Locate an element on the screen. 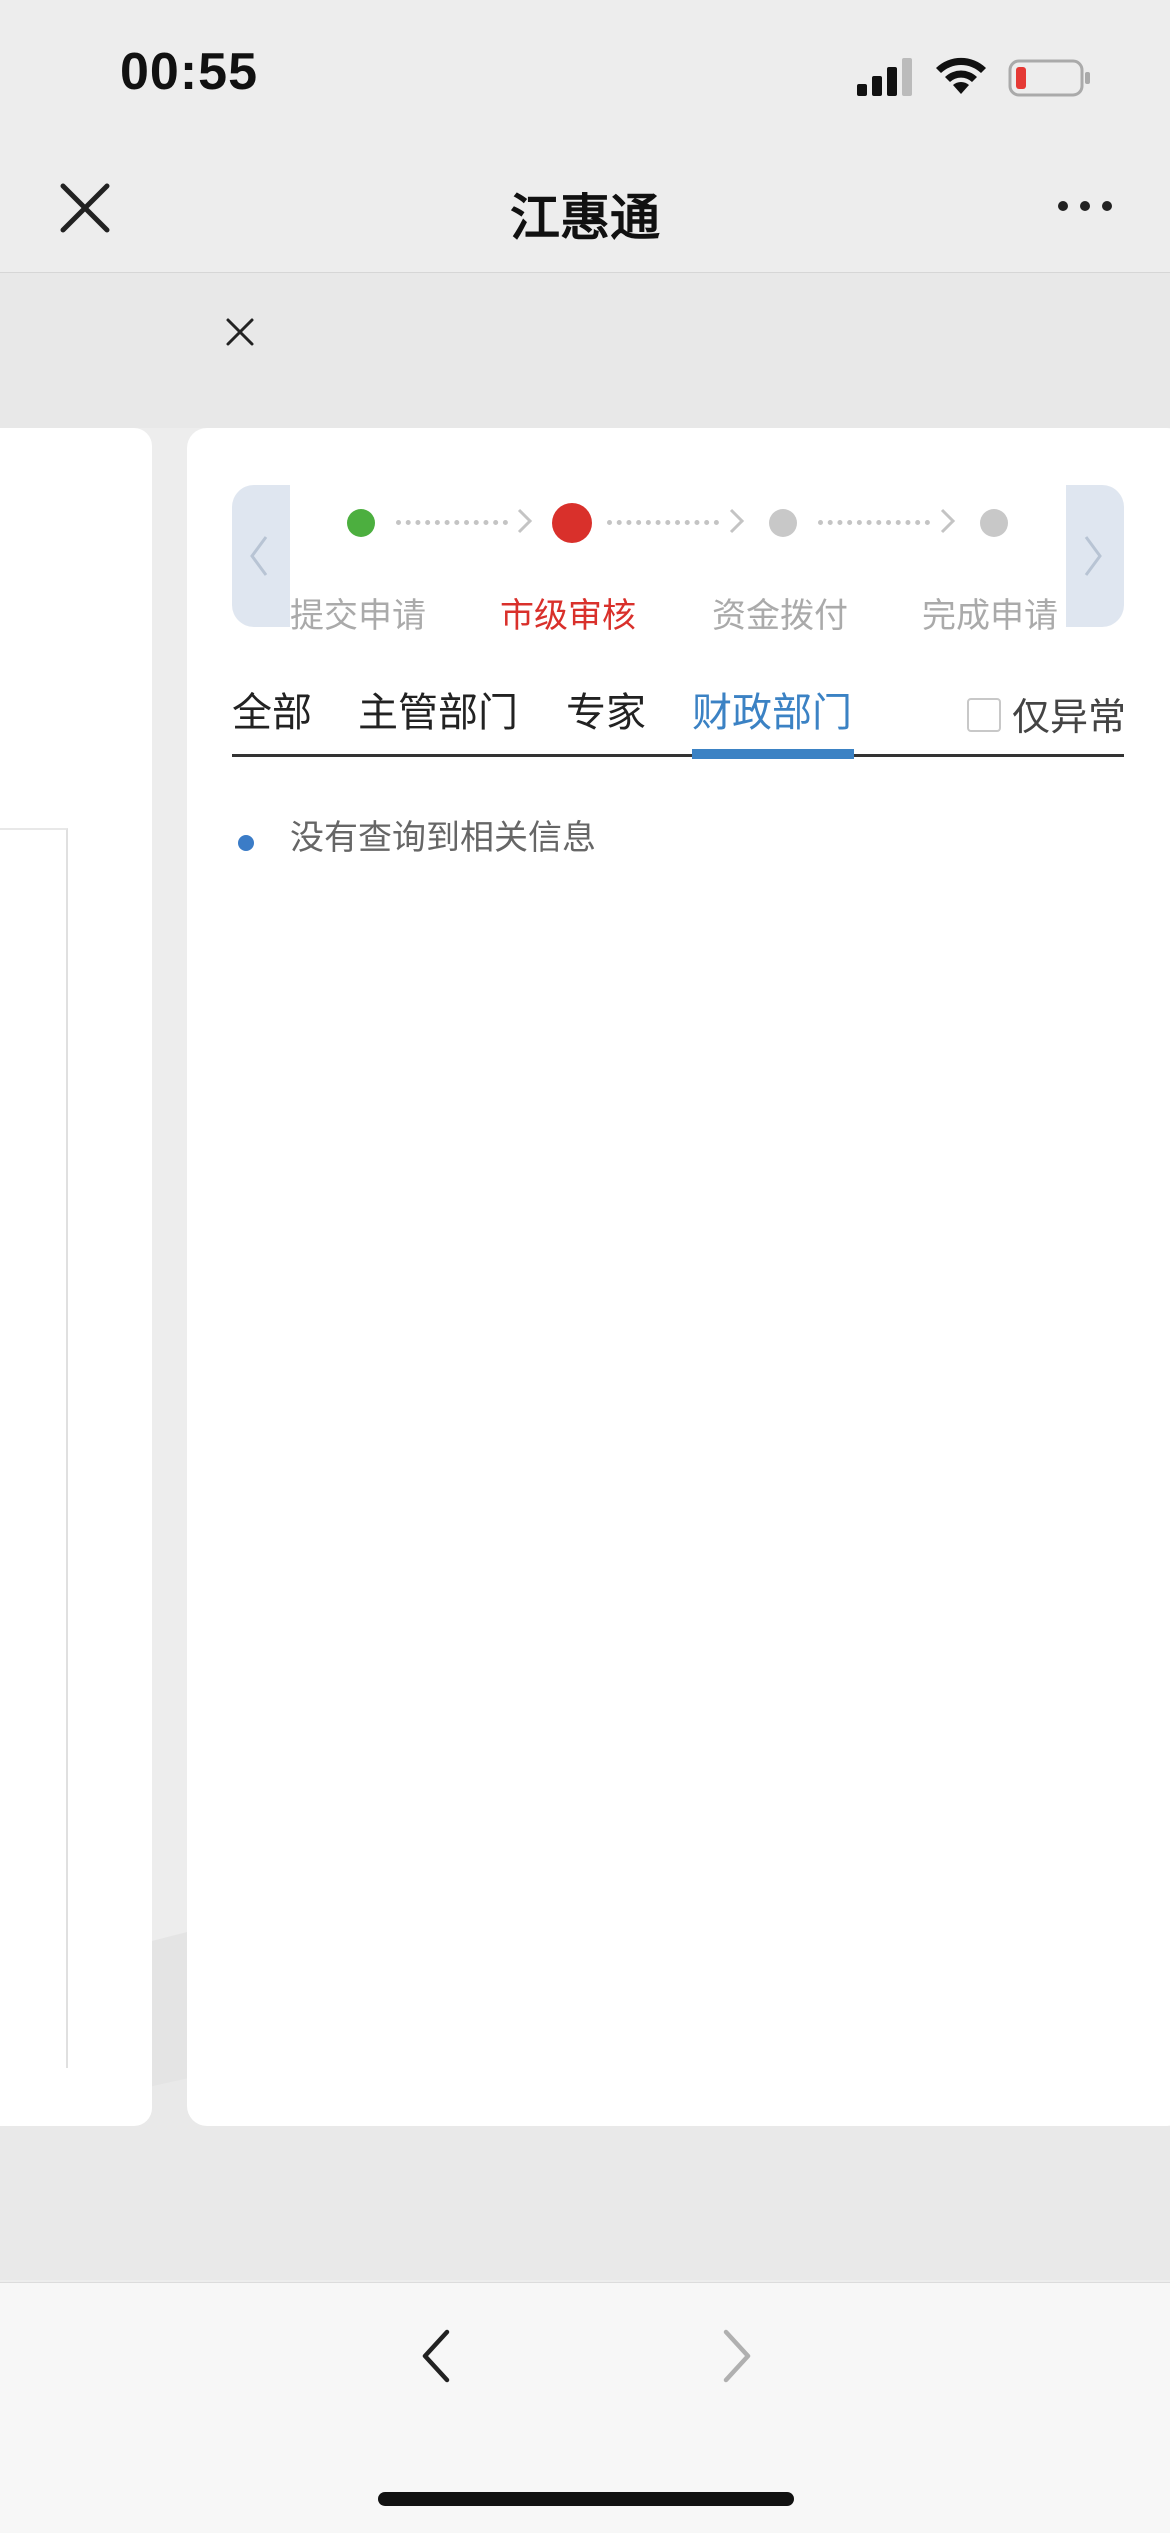  tab-expert: 专家 is located at coordinates (606, 709).